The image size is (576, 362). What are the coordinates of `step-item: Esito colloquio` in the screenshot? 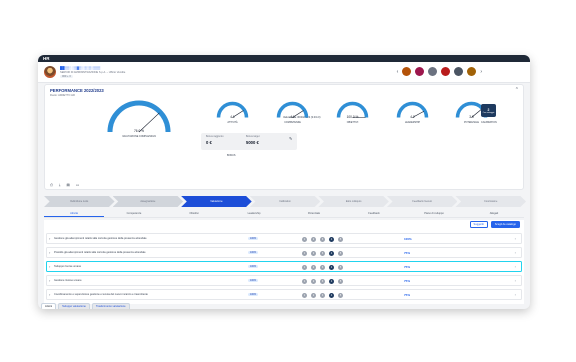 It's located at (353, 201).